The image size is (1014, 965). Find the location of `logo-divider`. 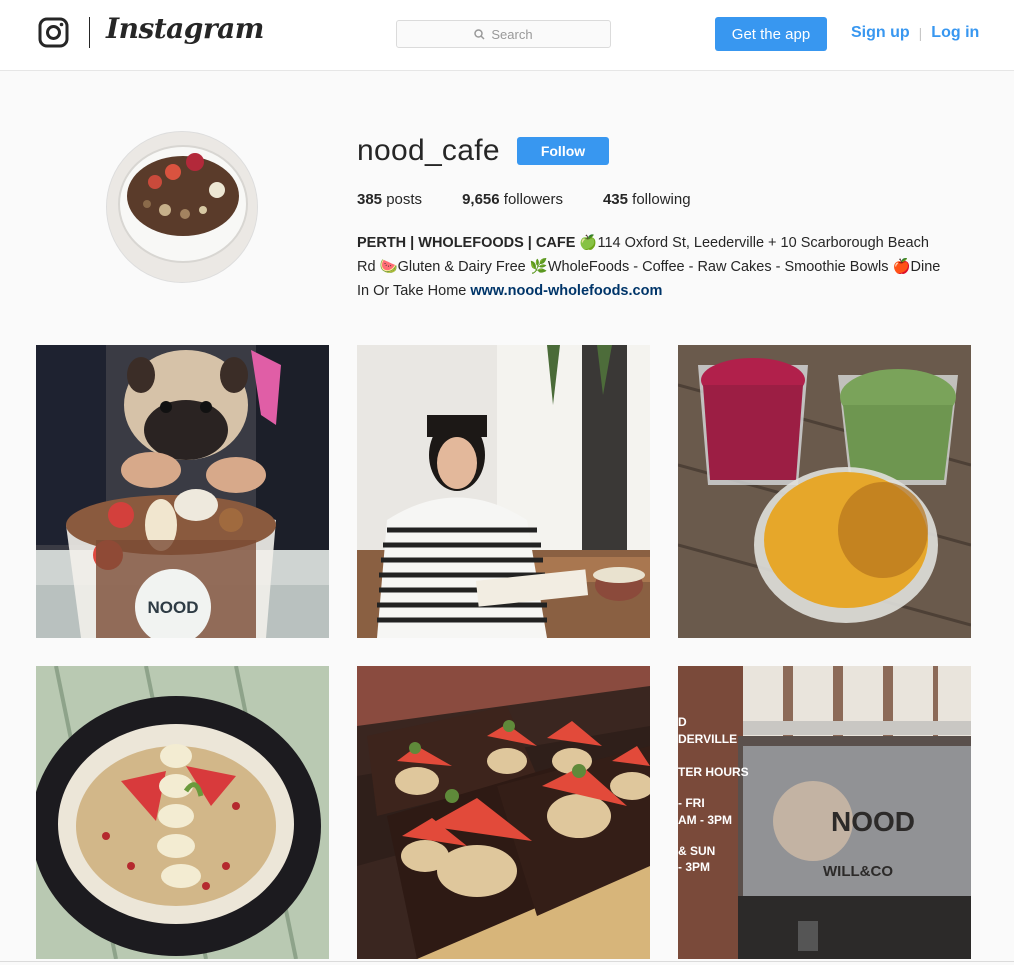

logo-divider is located at coordinates (89, 32).